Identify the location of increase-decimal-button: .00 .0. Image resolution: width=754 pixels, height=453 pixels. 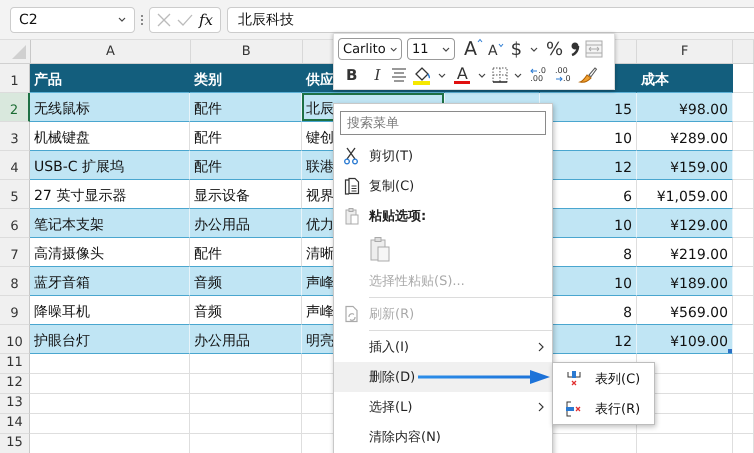
(563, 75).